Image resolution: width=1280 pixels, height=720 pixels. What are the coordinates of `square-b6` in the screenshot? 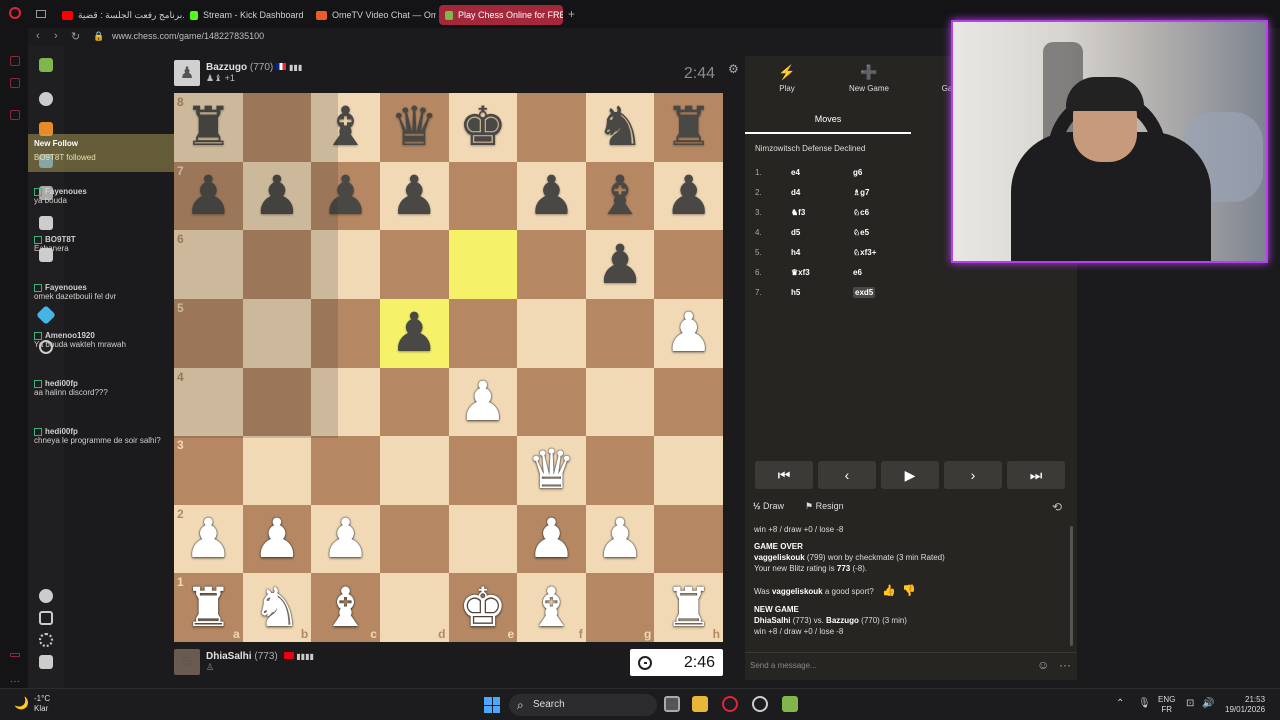 It's located at (277, 264).